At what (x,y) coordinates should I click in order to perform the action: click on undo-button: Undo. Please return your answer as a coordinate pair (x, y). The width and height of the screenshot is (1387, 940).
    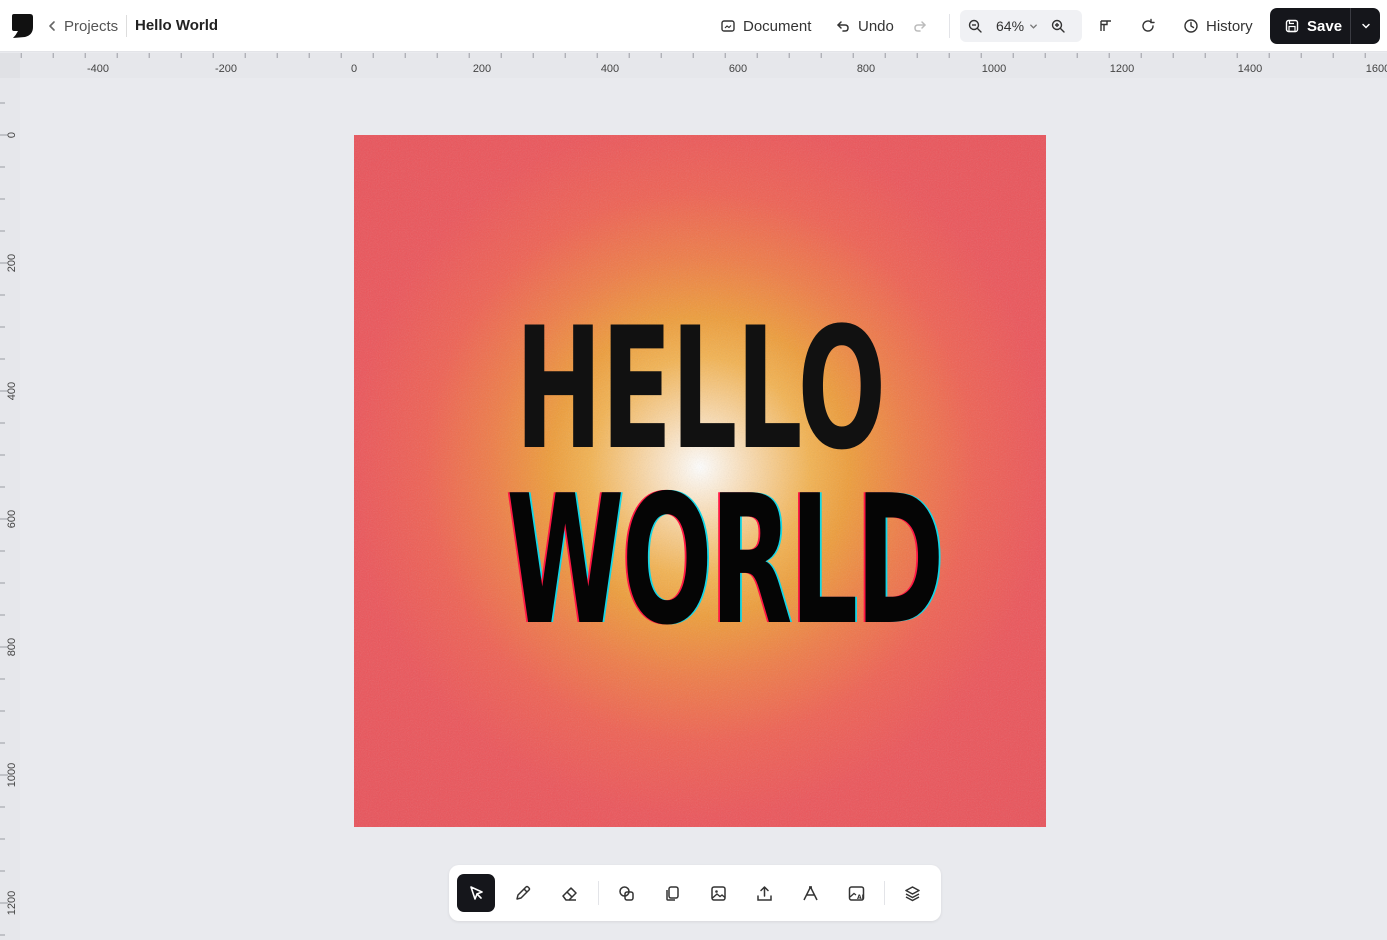
    Looking at the image, I should click on (864, 26).